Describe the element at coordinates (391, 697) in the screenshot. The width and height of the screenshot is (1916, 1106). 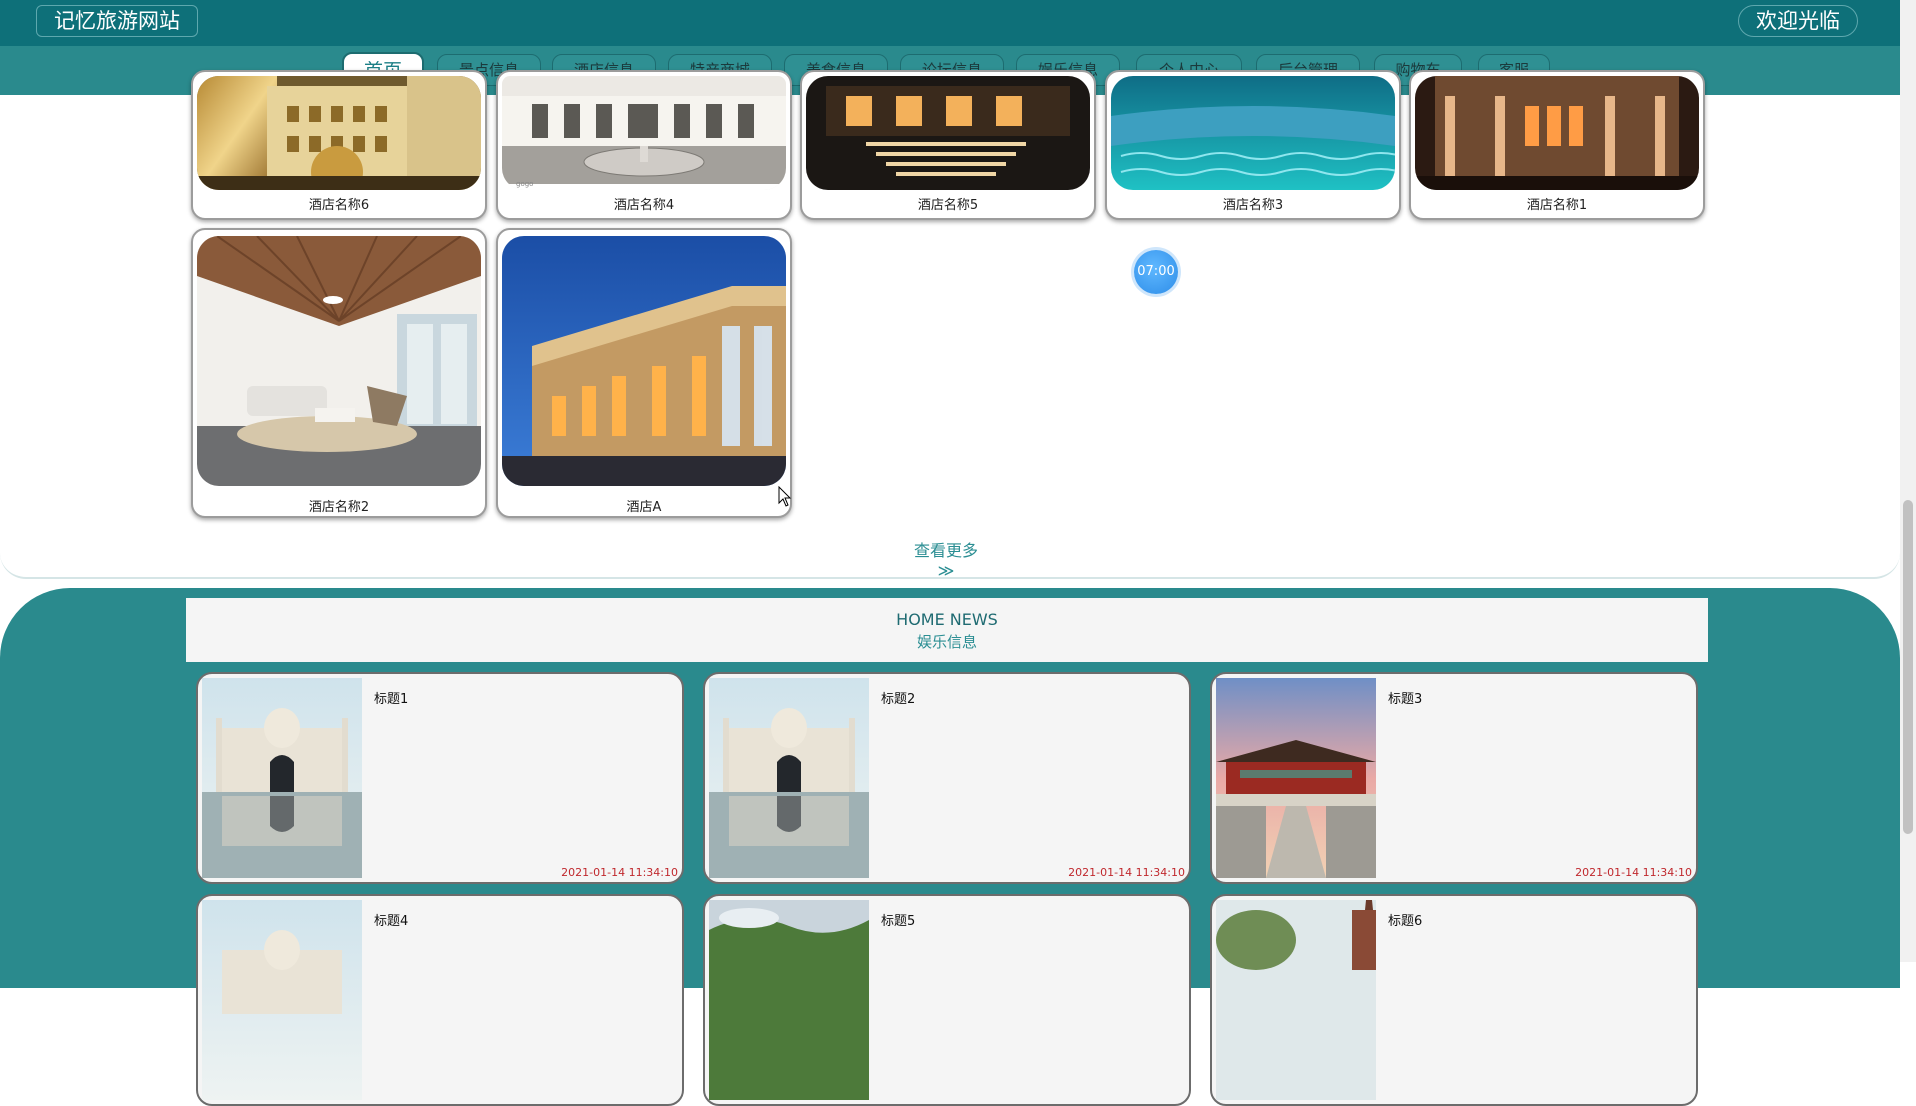
I see `news-title: 标题1` at that location.